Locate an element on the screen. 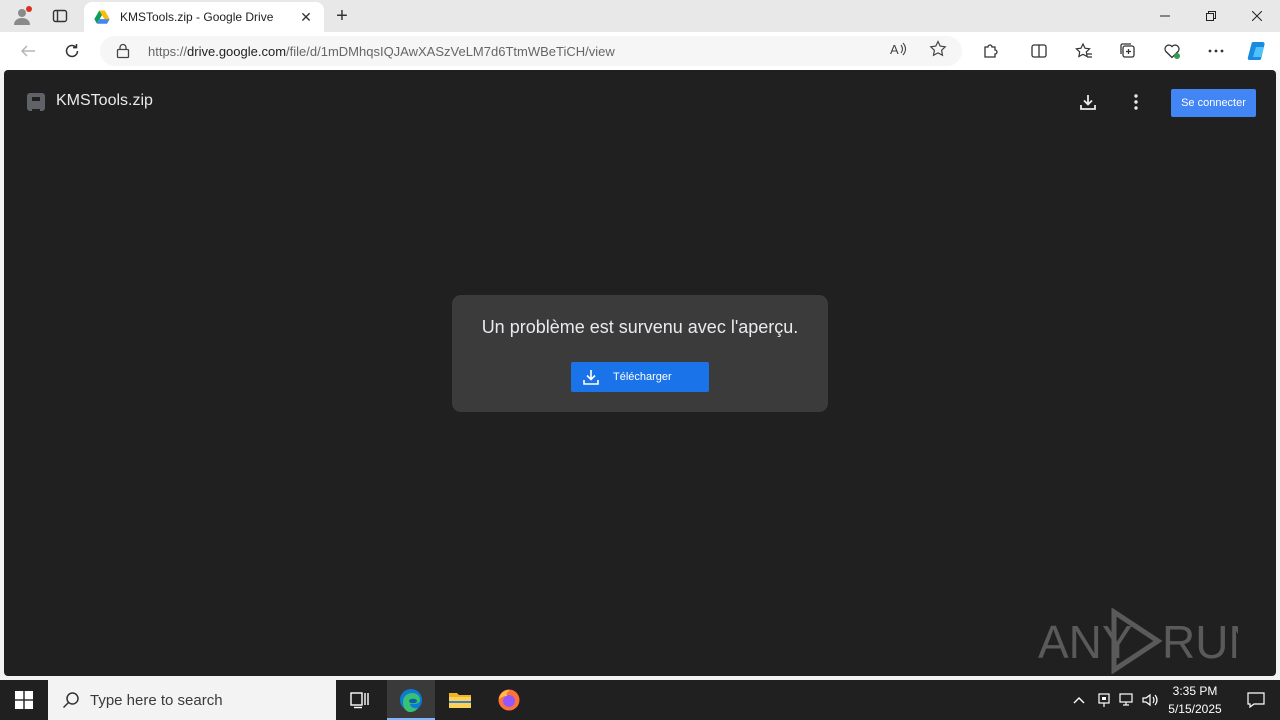 This screenshot has height=720, width=1280. edge-icon is located at coordinates (411, 700).